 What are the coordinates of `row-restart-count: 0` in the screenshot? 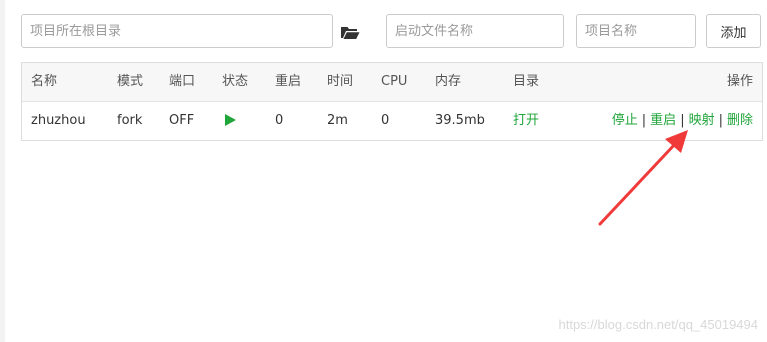 It's located at (279, 120).